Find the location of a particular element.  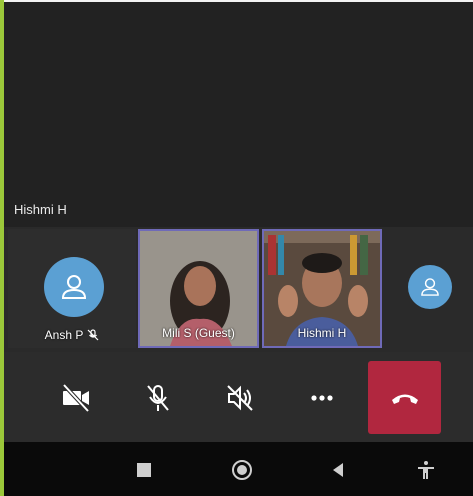

accessibility-button is located at coordinates (426, 470).